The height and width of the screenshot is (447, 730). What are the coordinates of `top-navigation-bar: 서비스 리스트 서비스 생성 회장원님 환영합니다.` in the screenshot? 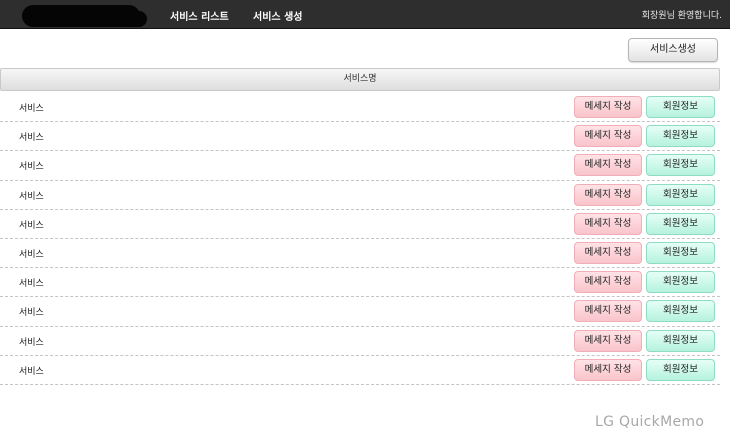 It's located at (365, 14).